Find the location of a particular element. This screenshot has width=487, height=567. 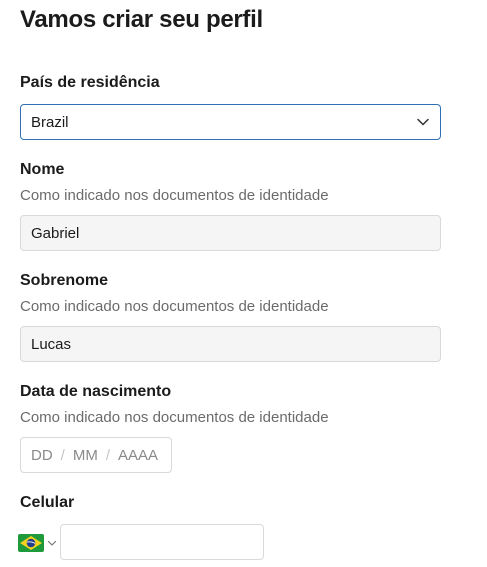

birthdate-month-input: MM is located at coordinates (85, 455).